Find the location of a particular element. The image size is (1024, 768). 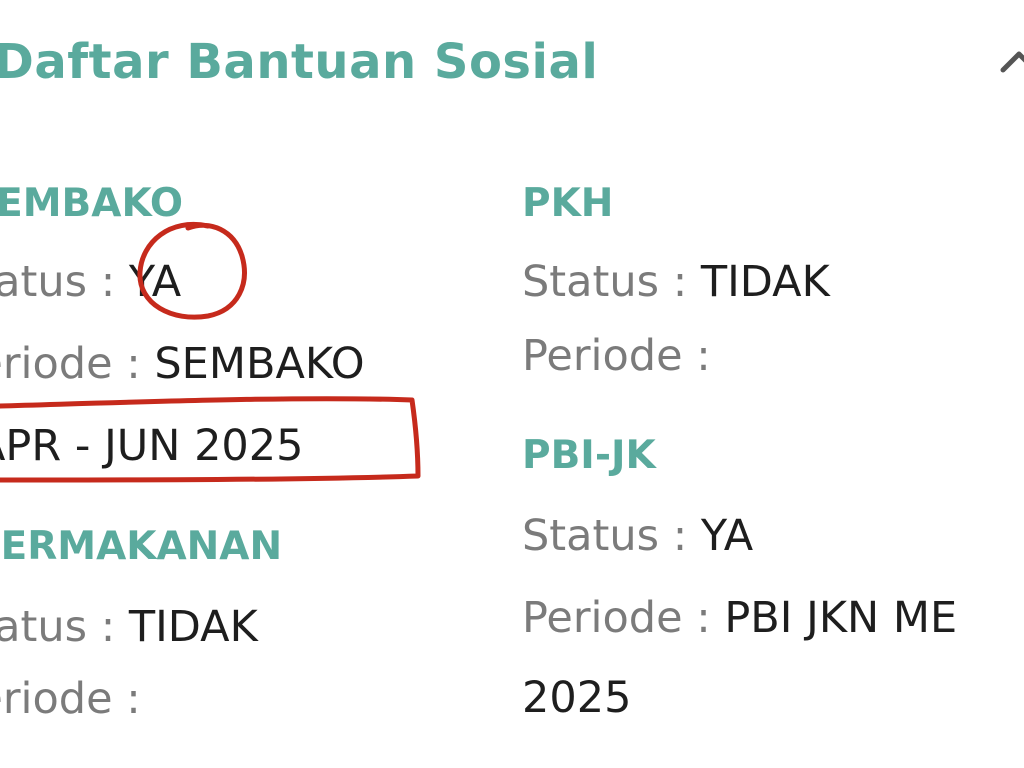

annotation-circle is located at coordinates (192, 271).